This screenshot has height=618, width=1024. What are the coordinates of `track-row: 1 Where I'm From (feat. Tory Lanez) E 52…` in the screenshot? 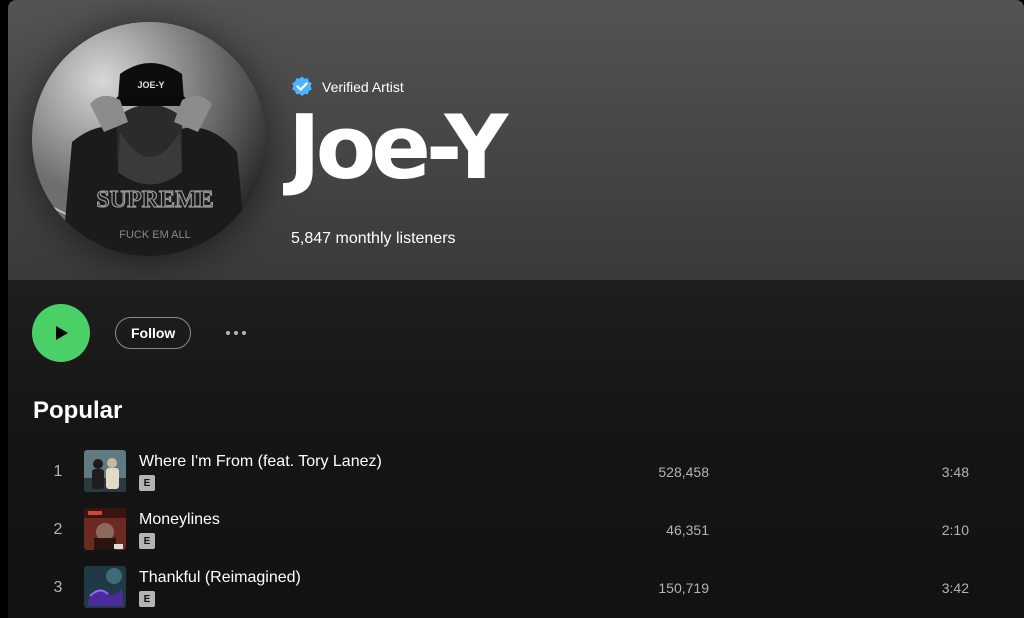 It's located at (516, 478).